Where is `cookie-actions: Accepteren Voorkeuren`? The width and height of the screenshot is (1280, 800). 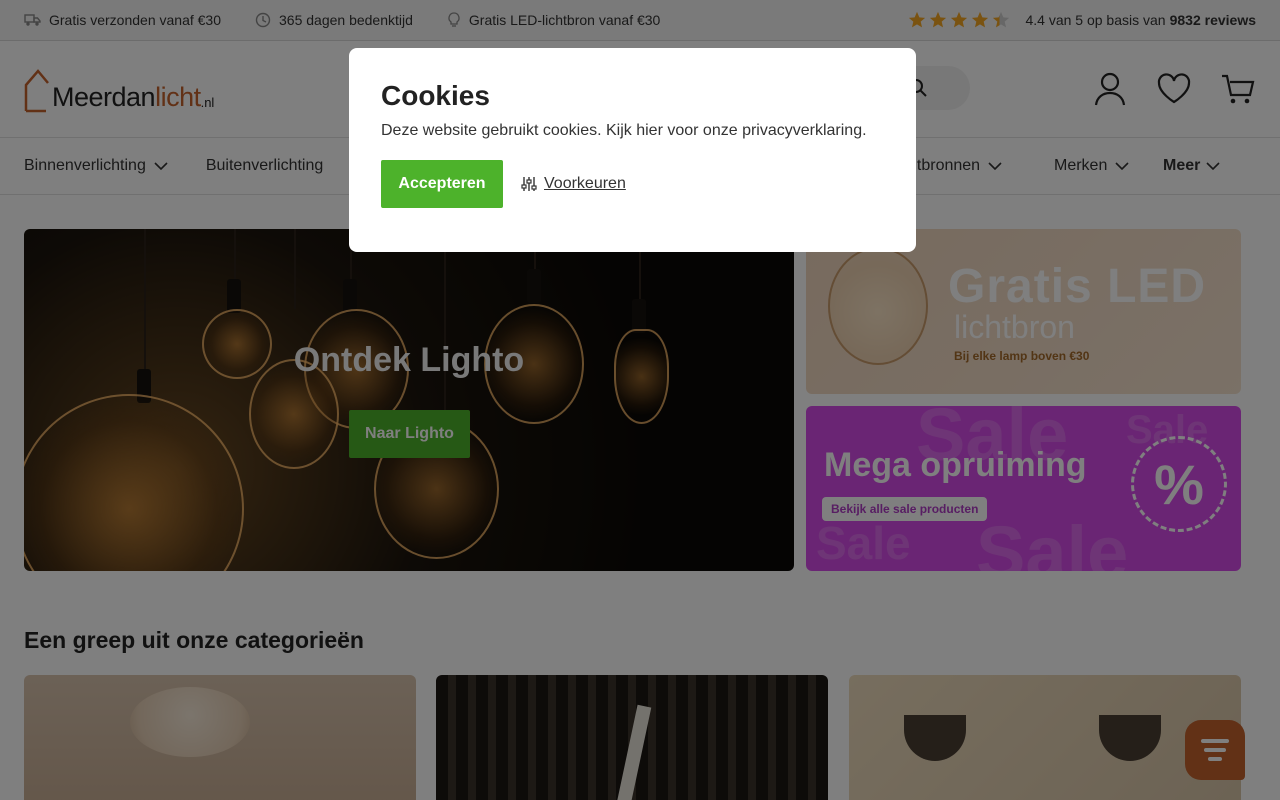 cookie-actions: Accepteren Voorkeuren is located at coordinates (632, 184).